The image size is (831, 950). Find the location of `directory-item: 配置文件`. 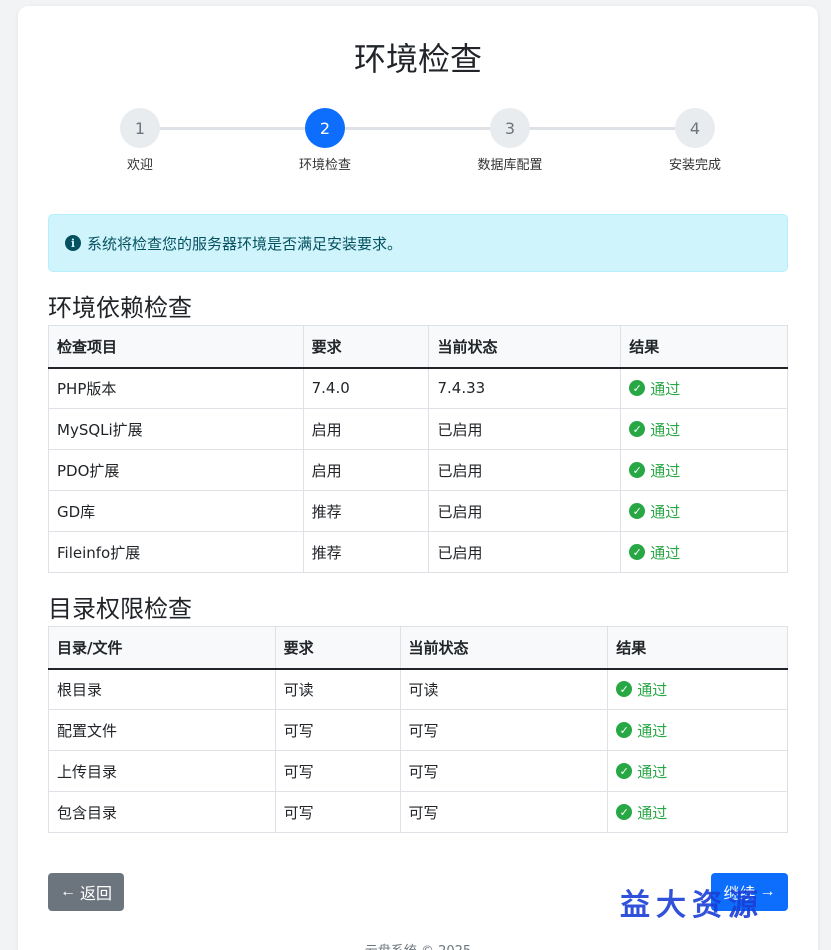

directory-item: 配置文件 is located at coordinates (162, 730).